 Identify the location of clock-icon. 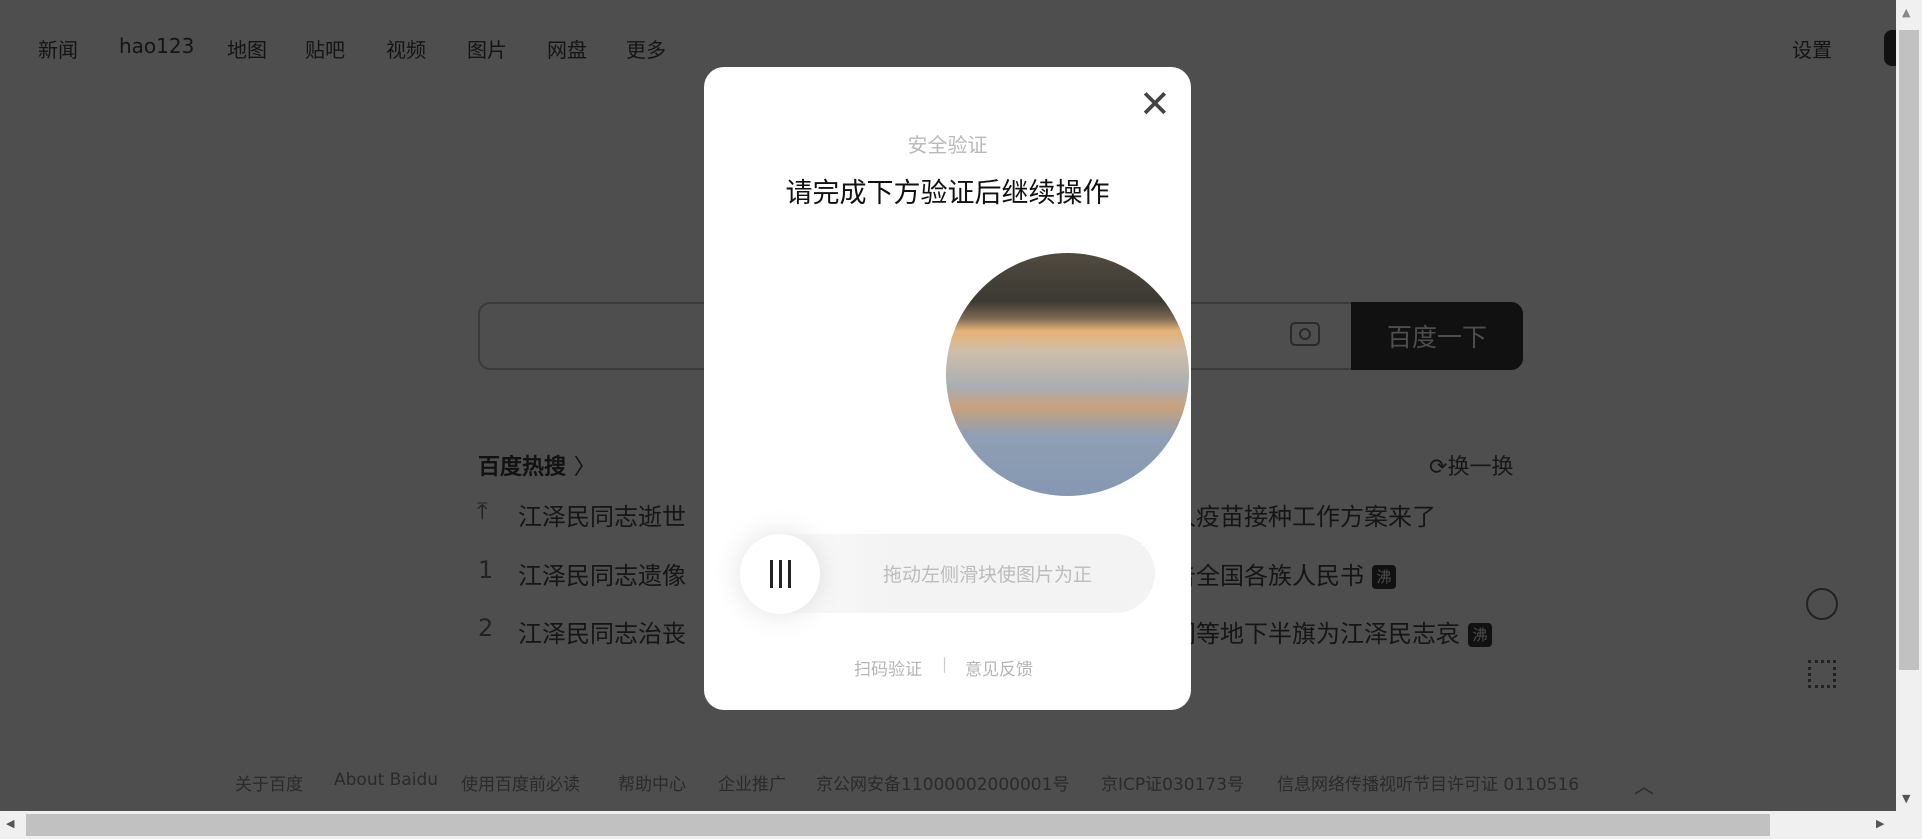
(1822, 604).